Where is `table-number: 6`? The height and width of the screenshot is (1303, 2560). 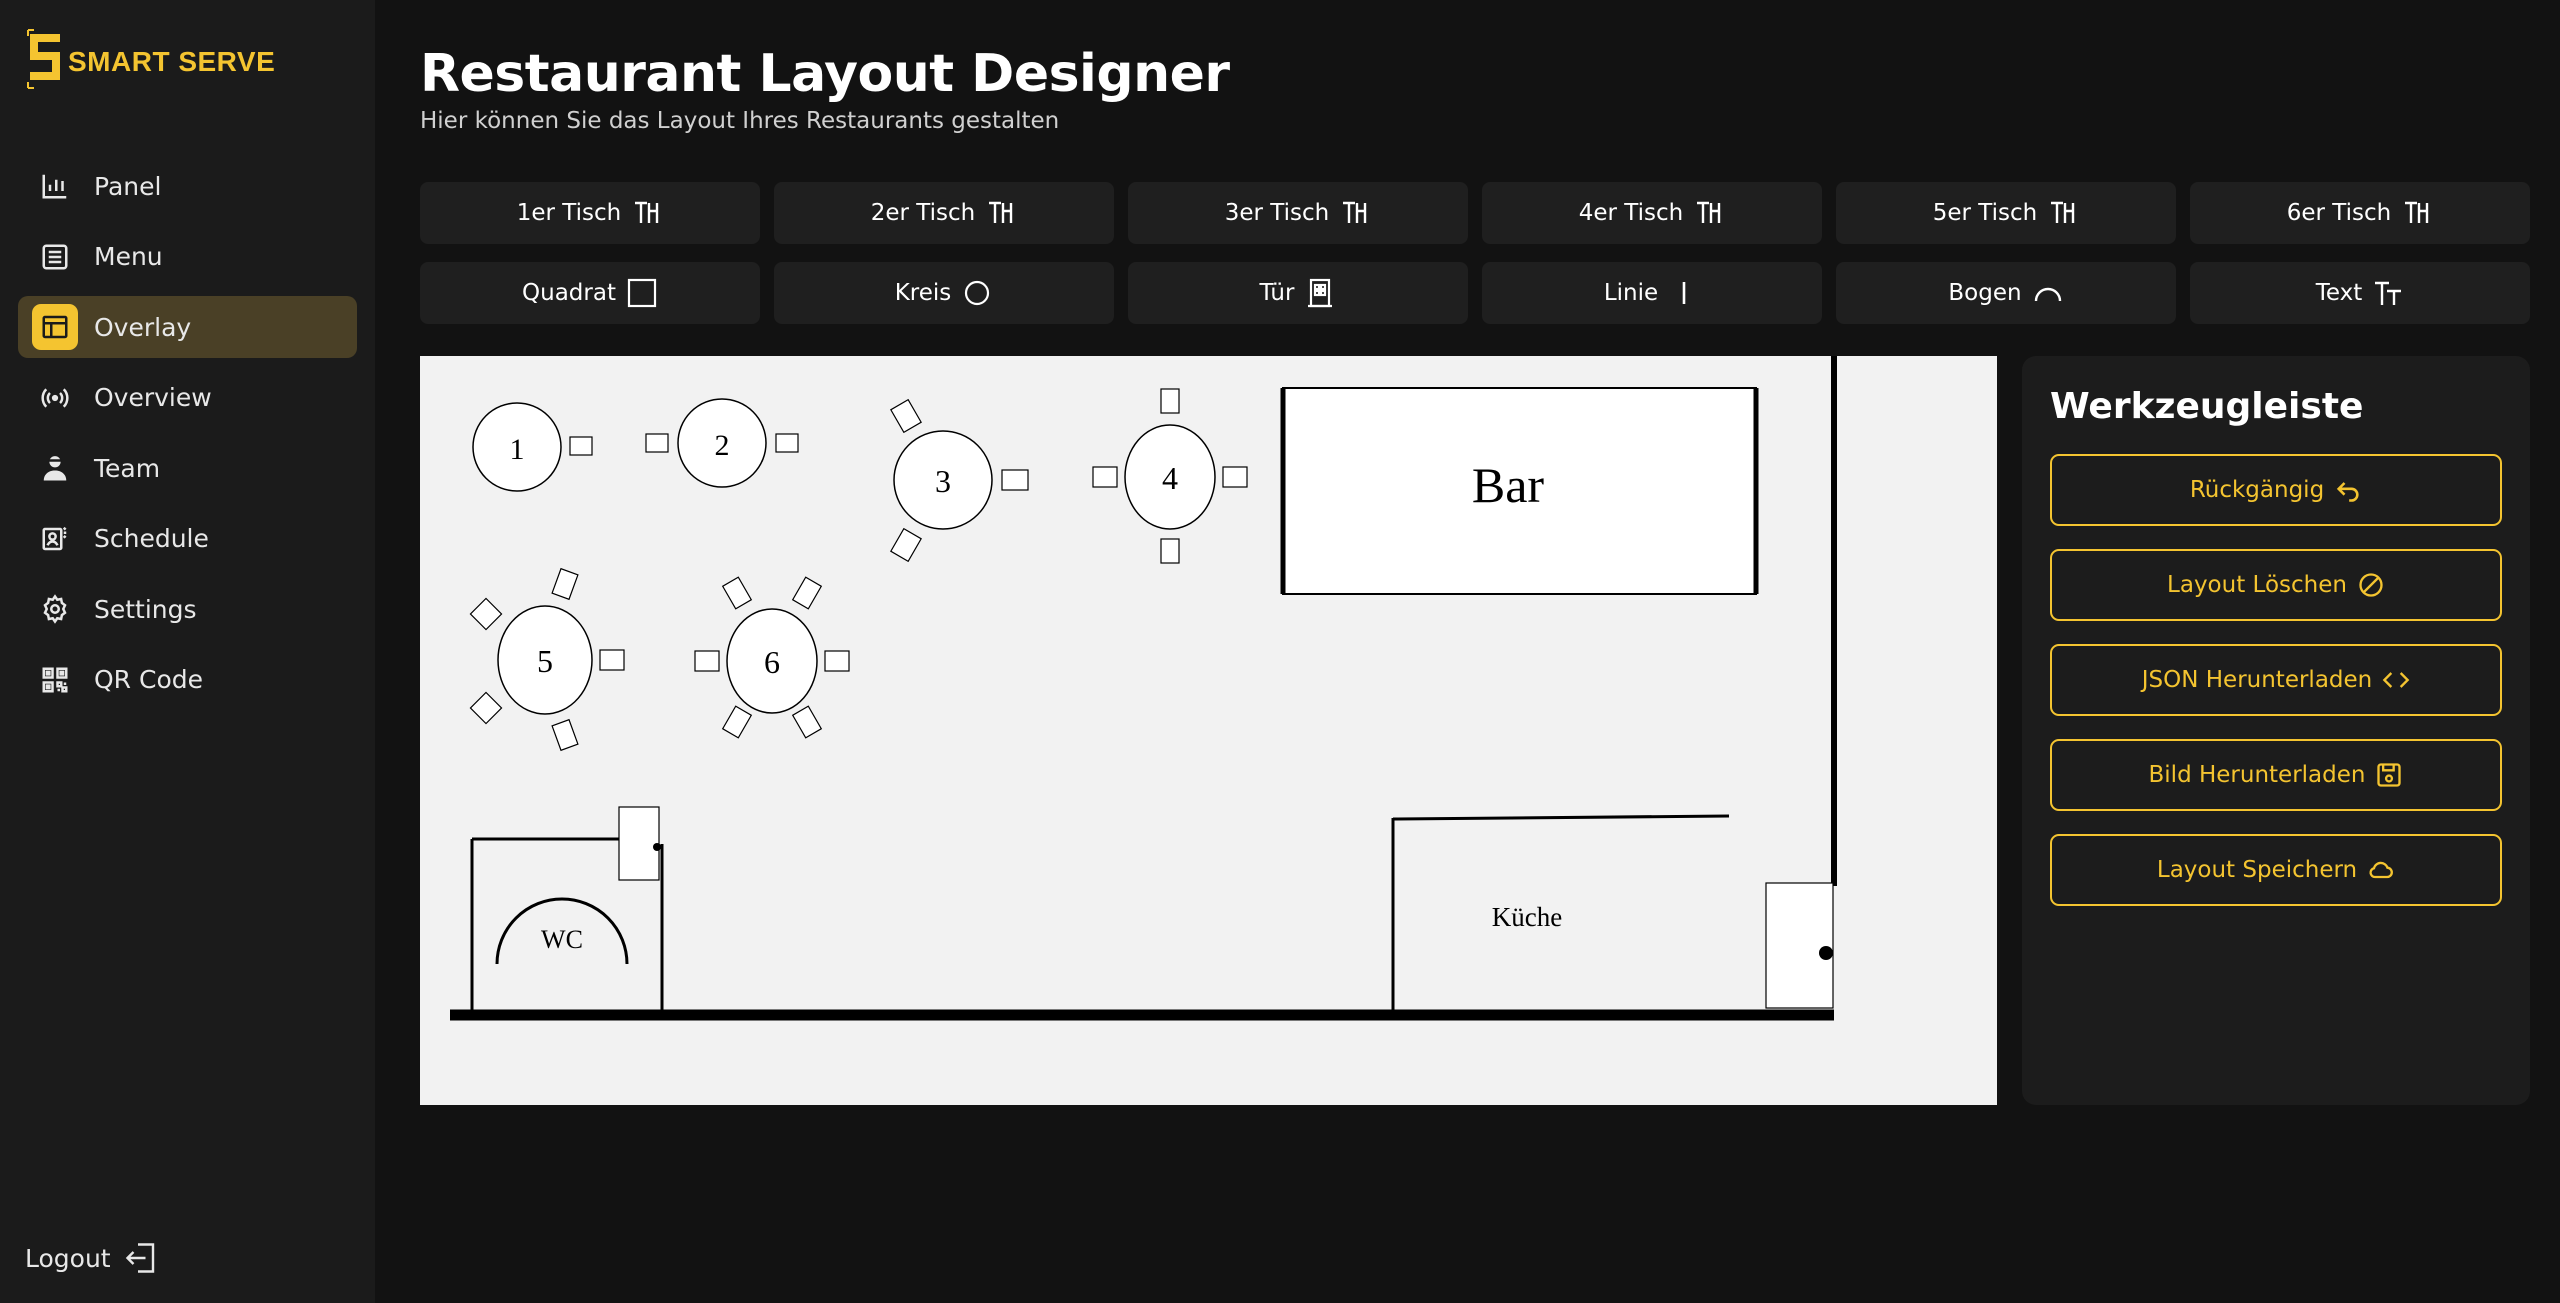 table-number: 6 is located at coordinates (772, 662).